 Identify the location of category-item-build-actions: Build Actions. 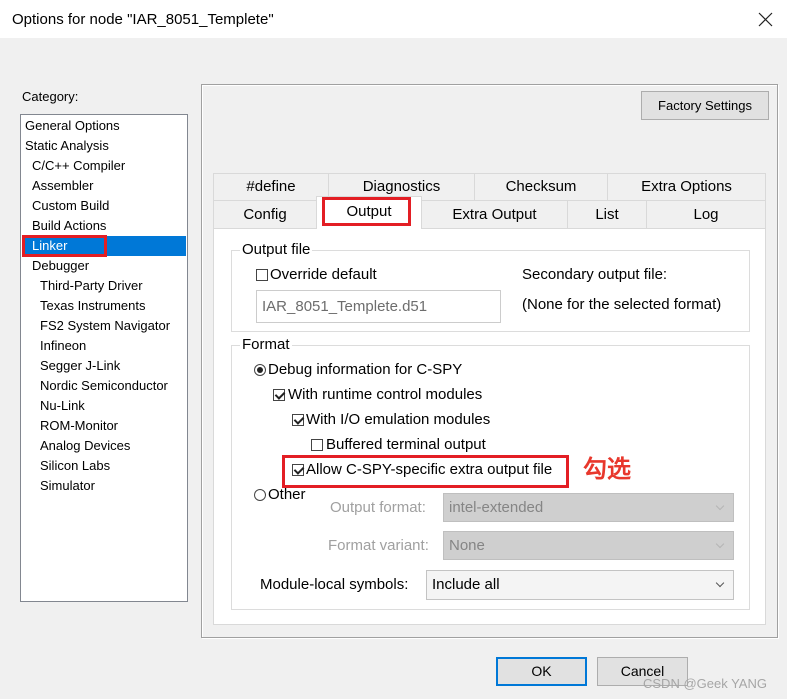
(104, 226).